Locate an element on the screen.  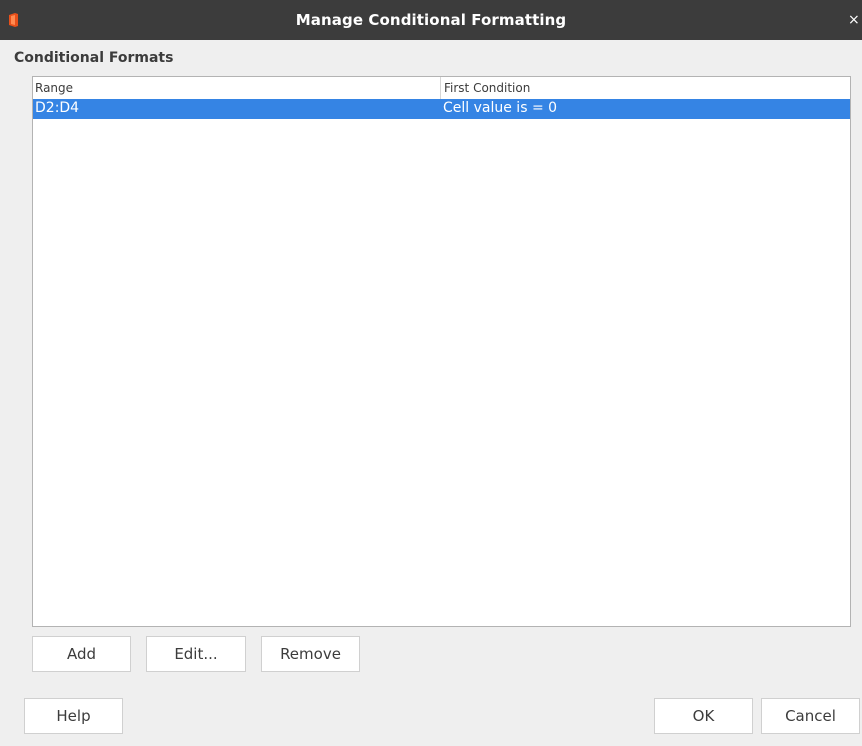
row-range-cell: D2:D4 is located at coordinates (57, 108).